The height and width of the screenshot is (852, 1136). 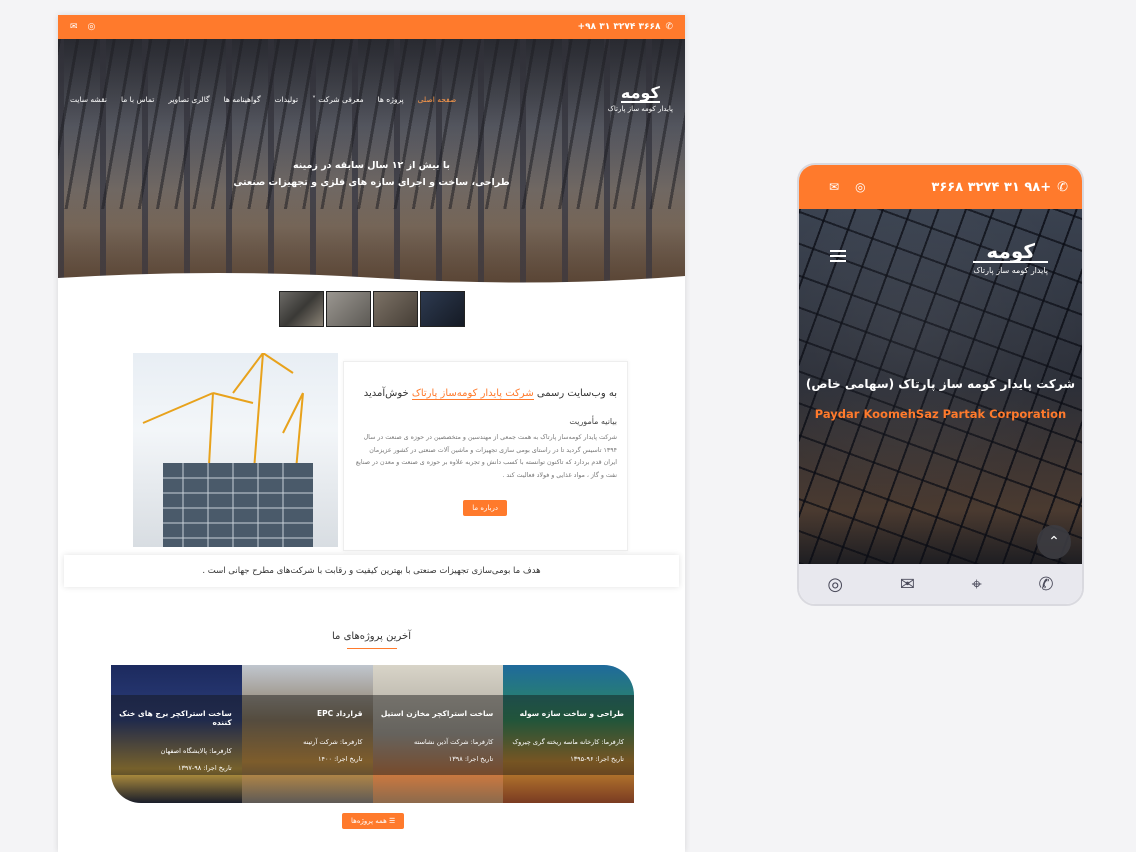 I want to click on crane-image, so click(x=235, y=449).